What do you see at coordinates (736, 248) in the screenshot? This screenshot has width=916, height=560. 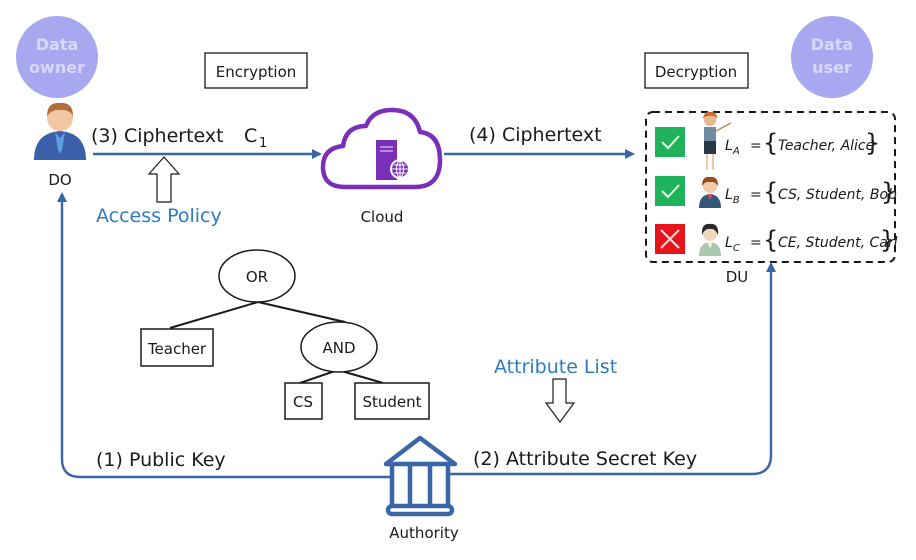 I see `user-c-sub: C` at bounding box center [736, 248].